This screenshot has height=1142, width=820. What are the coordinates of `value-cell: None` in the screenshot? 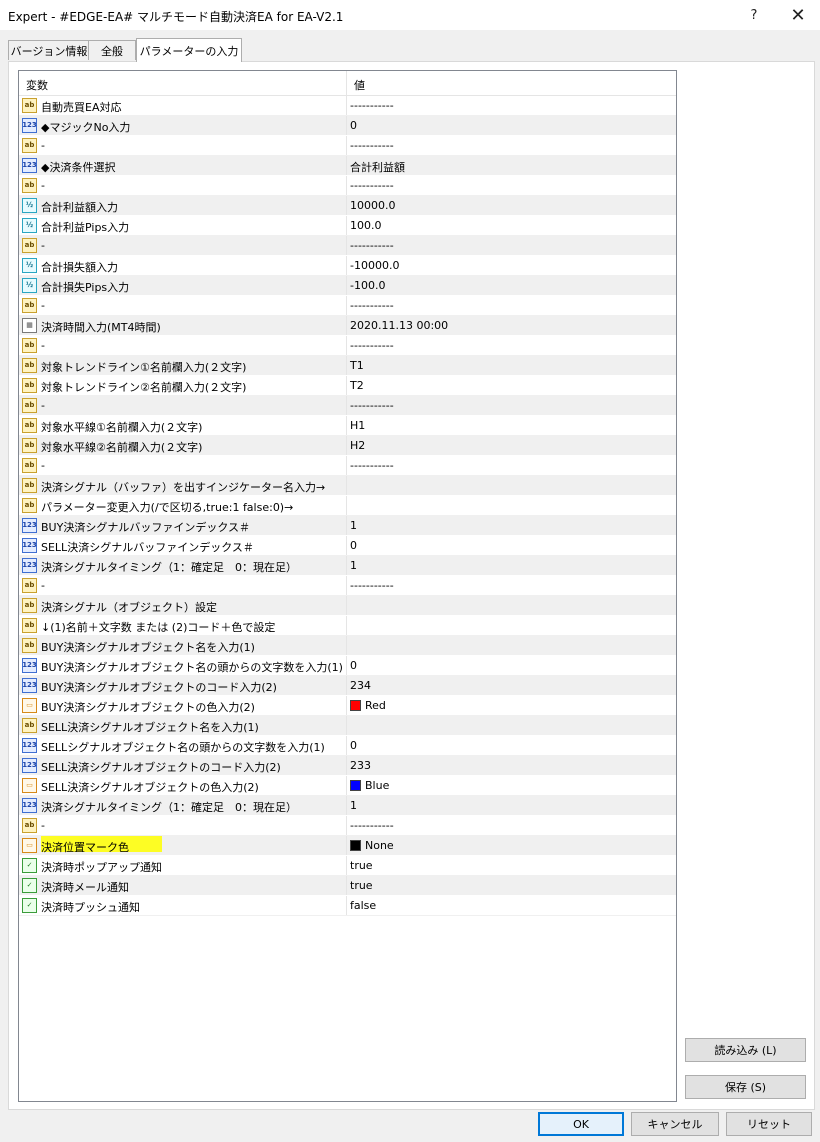 It's located at (372, 845).